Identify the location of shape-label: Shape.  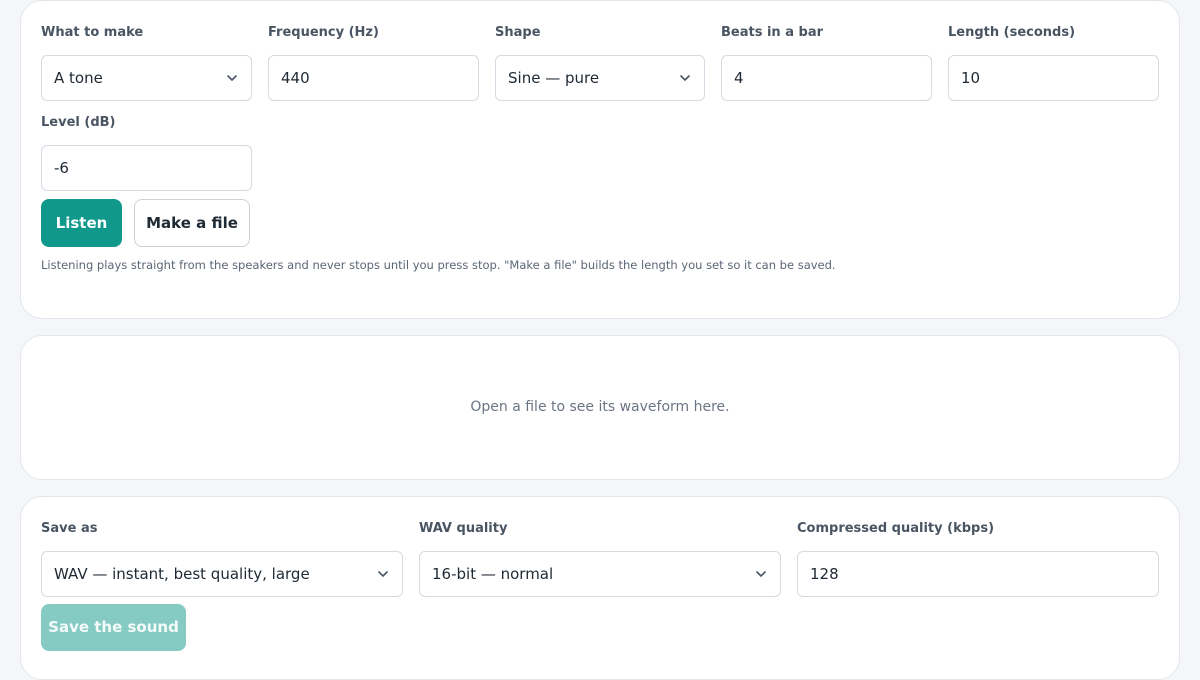
(518, 32).